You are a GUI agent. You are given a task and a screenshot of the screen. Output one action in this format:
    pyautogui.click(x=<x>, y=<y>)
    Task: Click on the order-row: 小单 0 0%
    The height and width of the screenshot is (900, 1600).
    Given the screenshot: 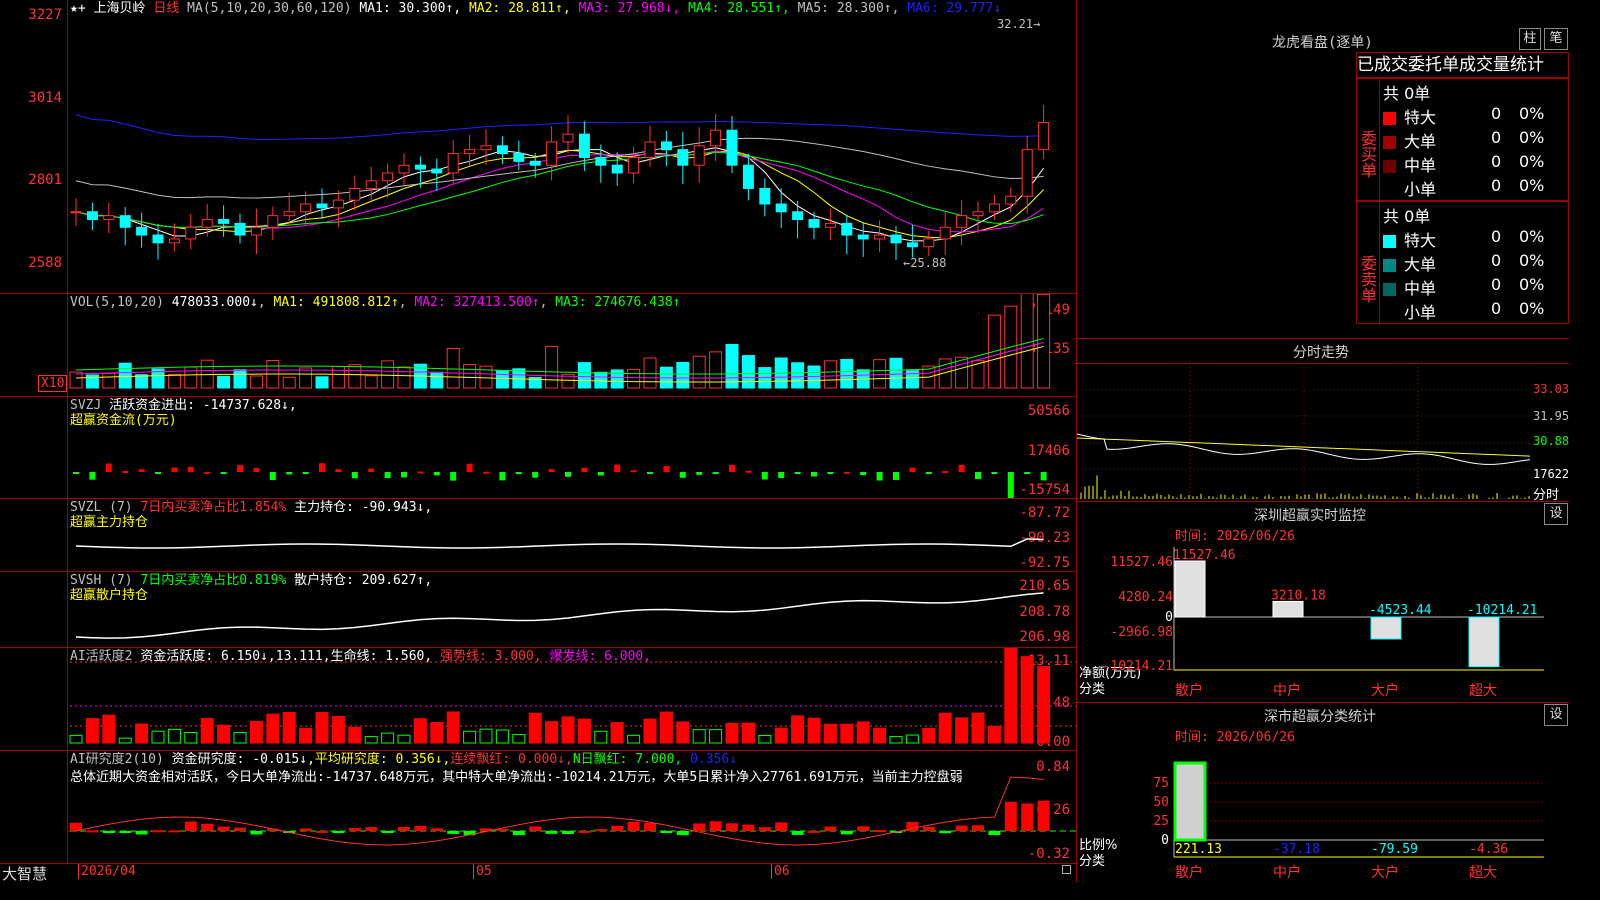 What is the action you would take?
    pyautogui.click(x=1476, y=311)
    